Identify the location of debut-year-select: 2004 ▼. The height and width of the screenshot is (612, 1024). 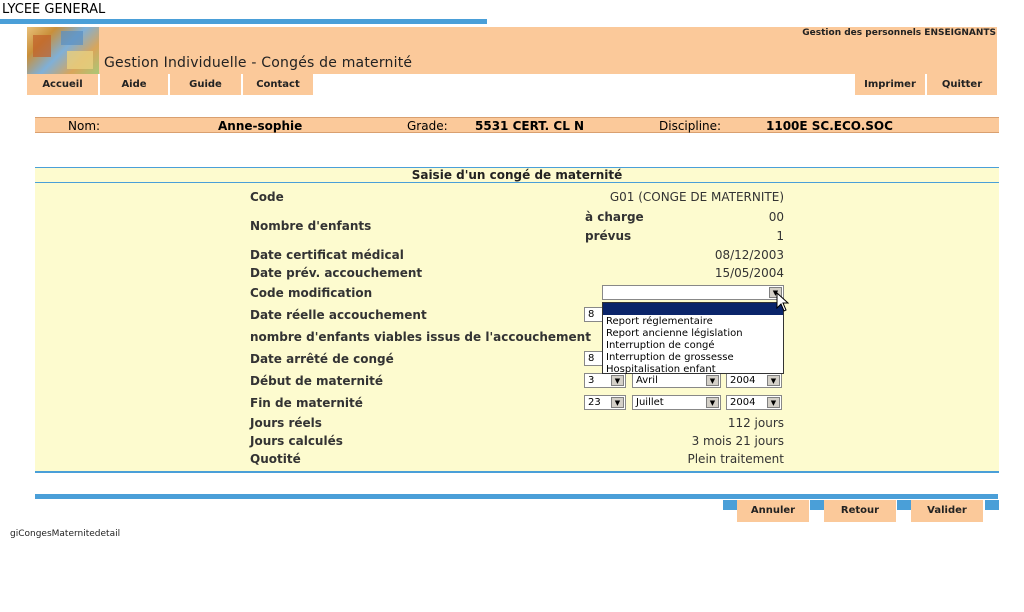
(754, 380).